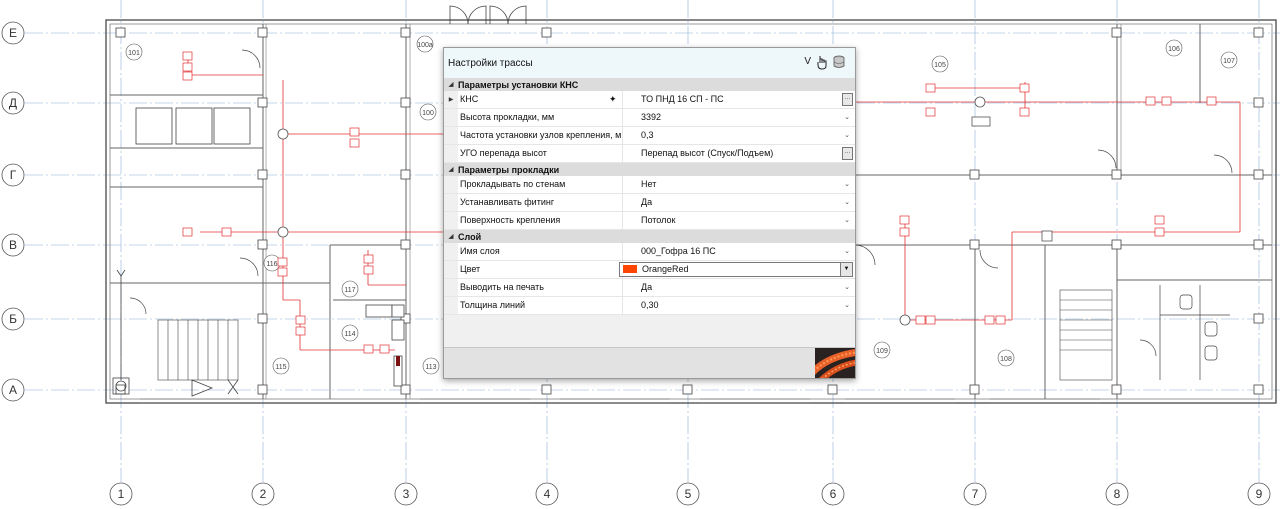 This screenshot has height=509, width=1280. What do you see at coordinates (425, 45) in the screenshot?
I see `room-number: 100а` at bounding box center [425, 45].